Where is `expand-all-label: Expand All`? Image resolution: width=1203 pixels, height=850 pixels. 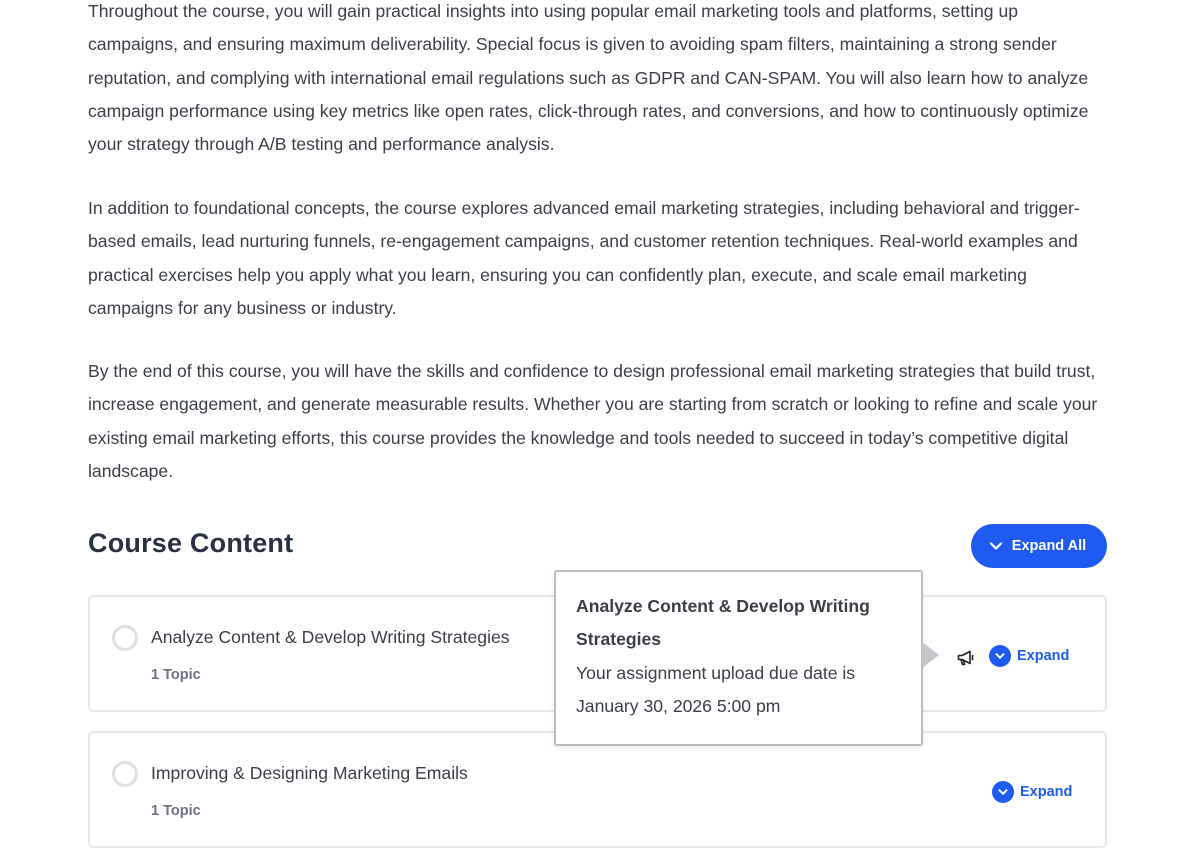
expand-all-label: Expand All is located at coordinates (1049, 546).